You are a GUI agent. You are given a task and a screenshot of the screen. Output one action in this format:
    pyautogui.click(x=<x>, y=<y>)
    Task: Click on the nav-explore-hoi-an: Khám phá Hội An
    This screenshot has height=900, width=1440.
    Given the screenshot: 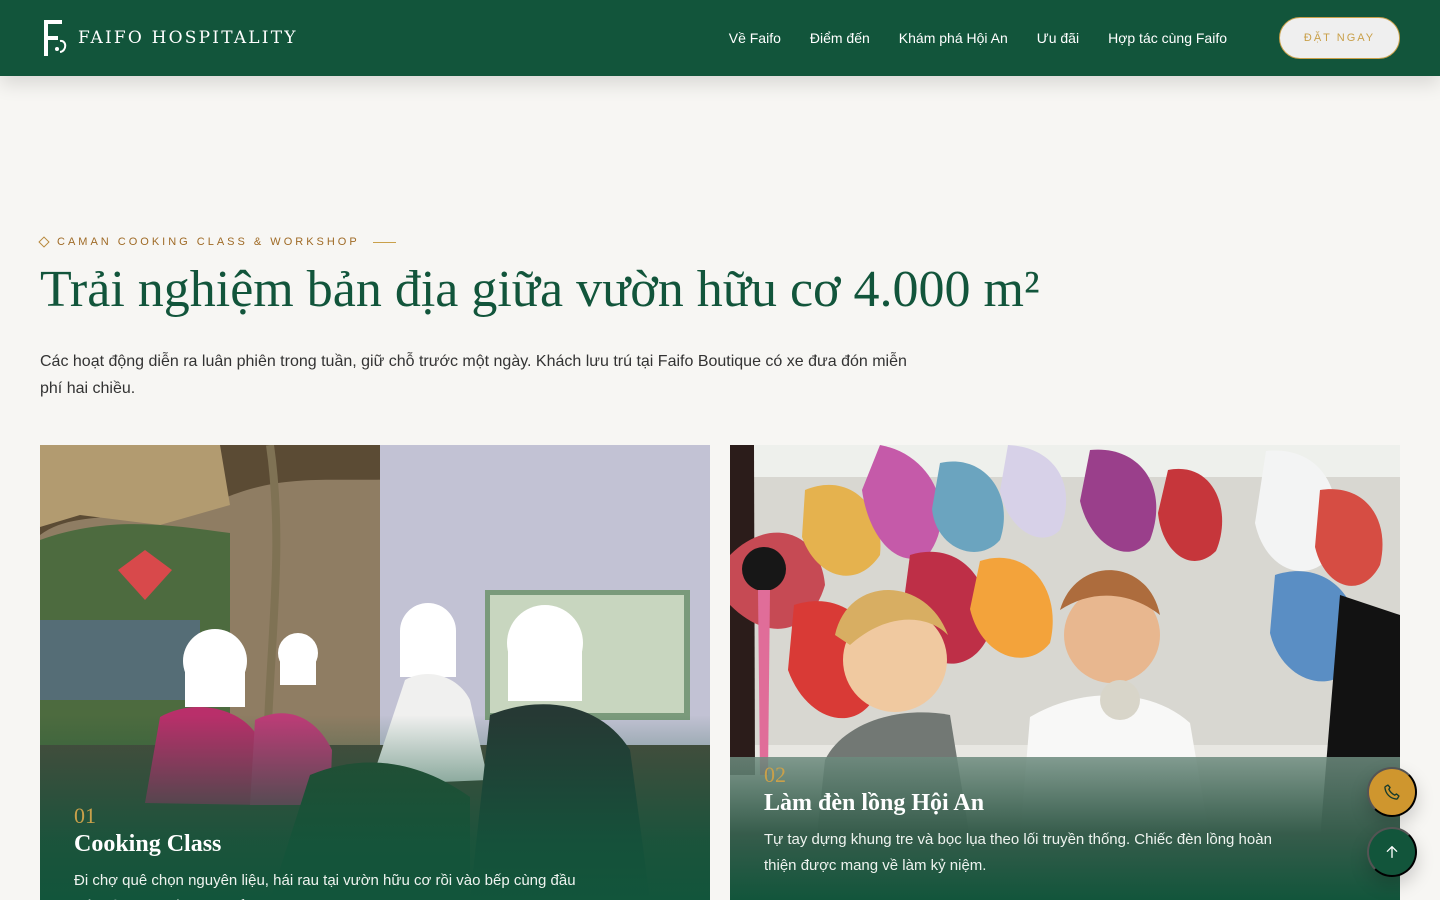 What is the action you would take?
    pyautogui.click(x=953, y=38)
    